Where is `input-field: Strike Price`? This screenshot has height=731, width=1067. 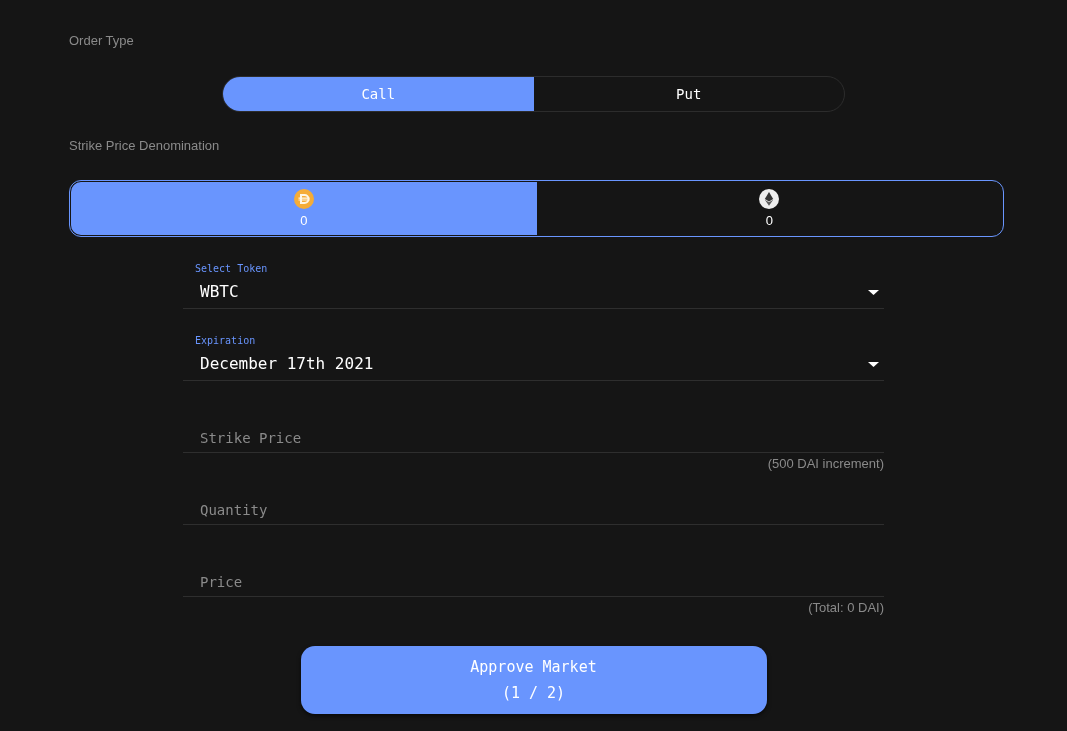 input-field: Strike Price is located at coordinates (533, 436).